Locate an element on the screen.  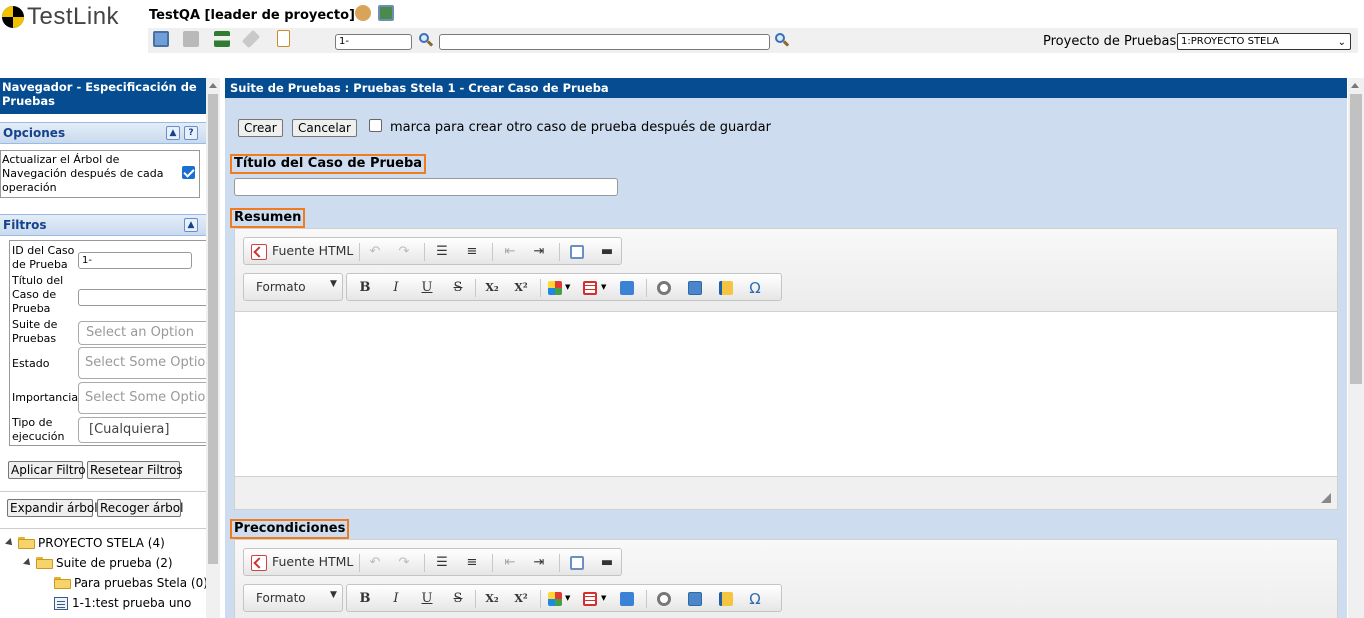
tree-node-subsuite: Para pruebas Stela (0) is located at coordinates (130, 583).